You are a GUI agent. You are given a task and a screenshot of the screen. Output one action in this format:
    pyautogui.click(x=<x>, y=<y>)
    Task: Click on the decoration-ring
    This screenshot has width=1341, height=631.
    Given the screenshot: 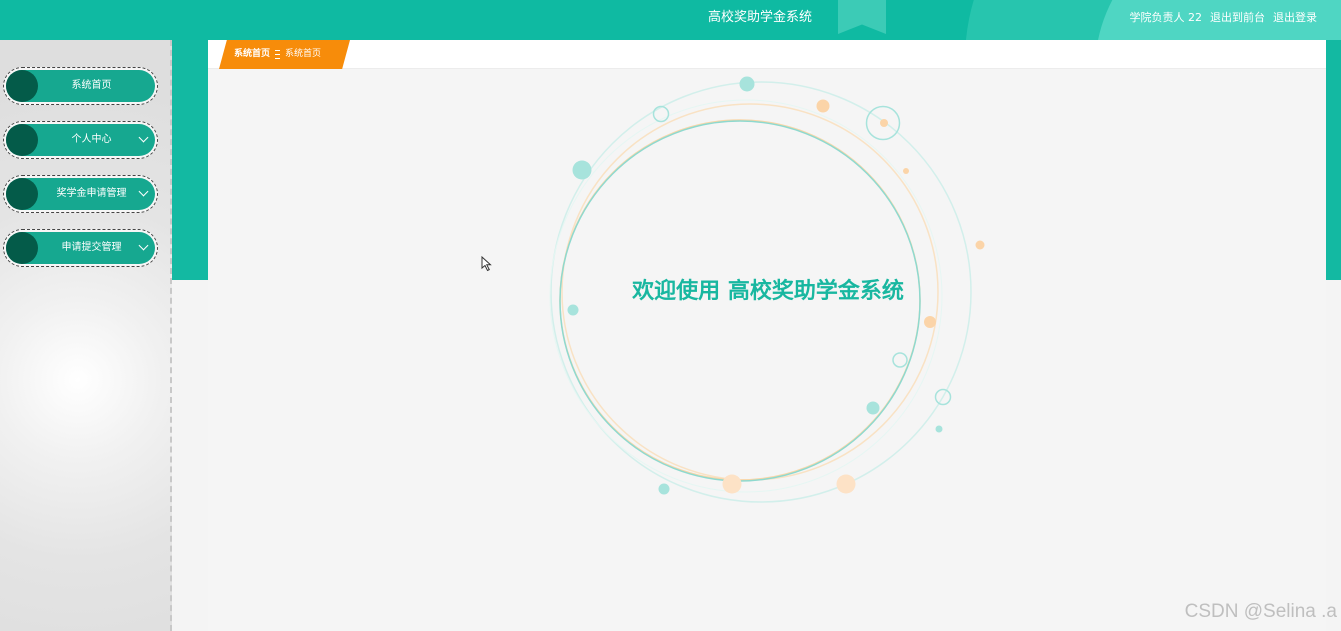 What is the action you would take?
    pyautogui.click(x=900, y=360)
    